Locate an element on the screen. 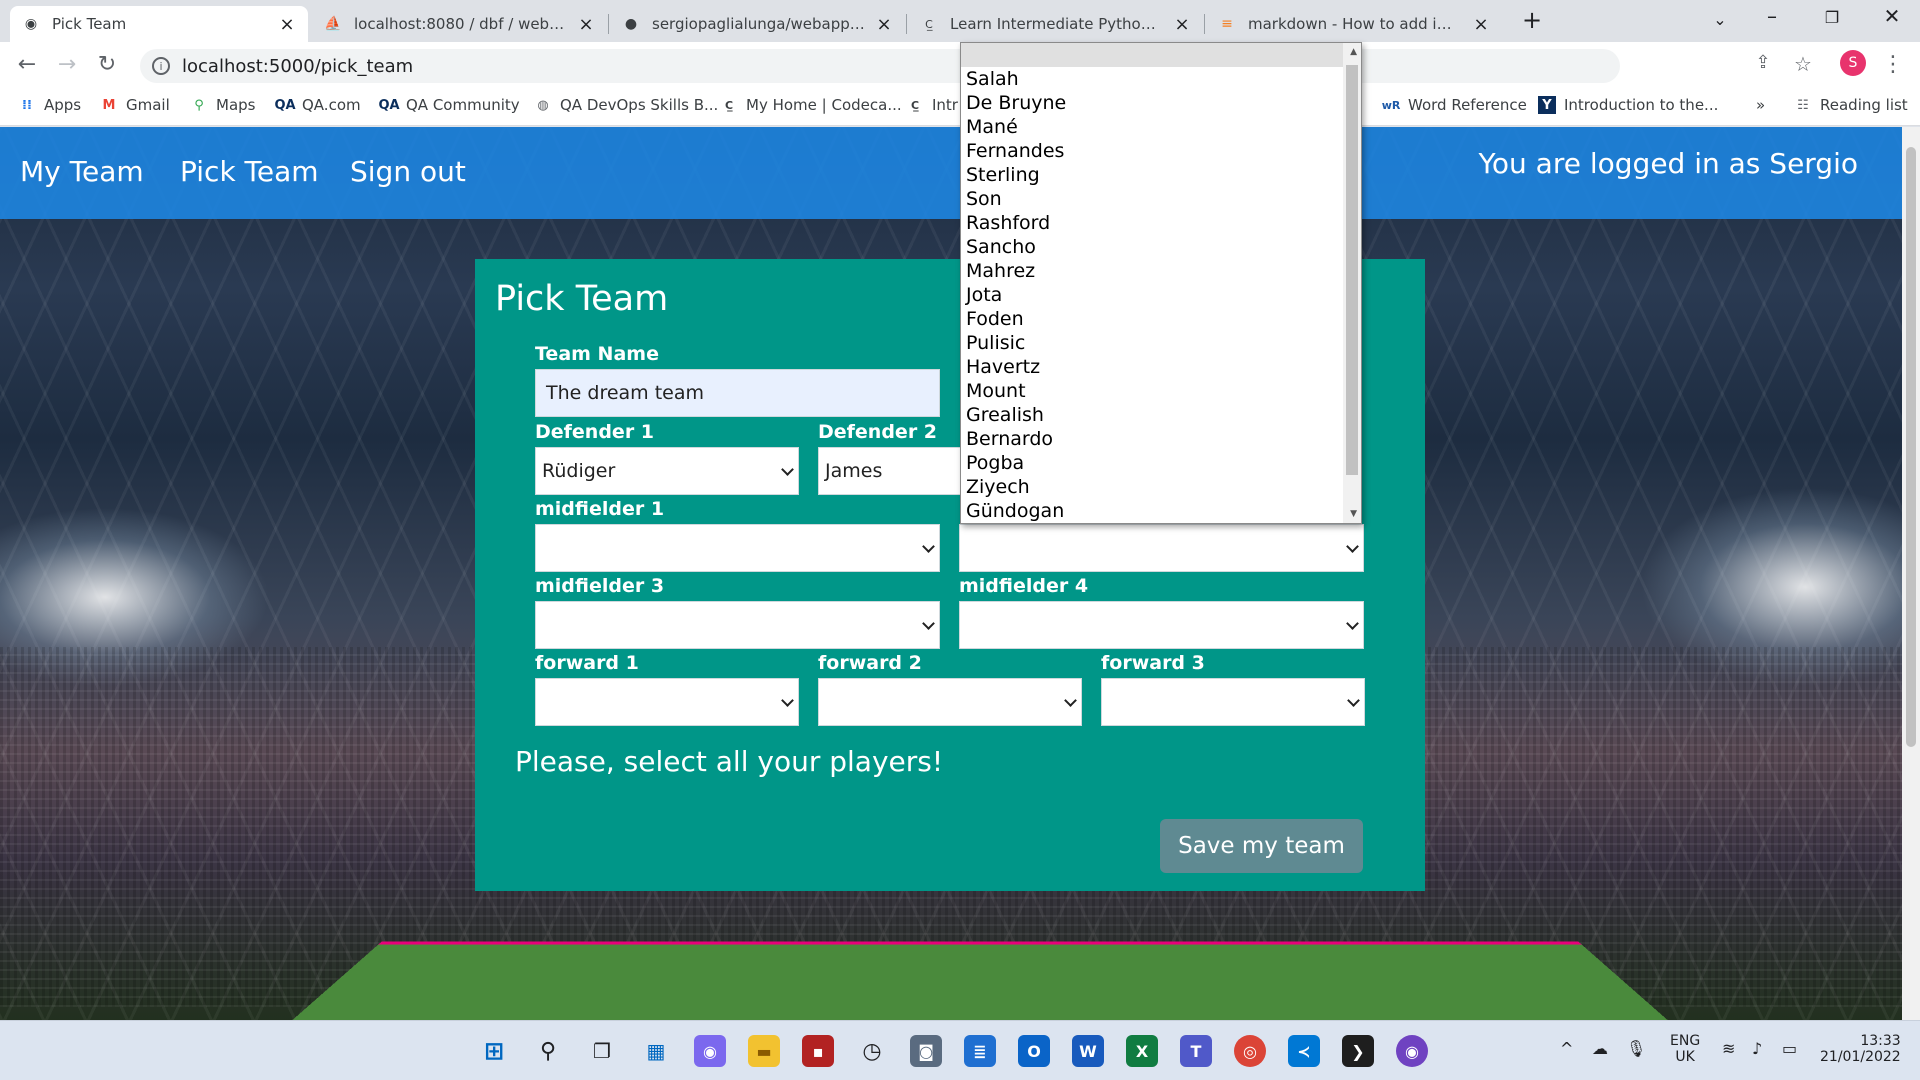  dropdown-option: Mount is located at coordinates (1161, 391).